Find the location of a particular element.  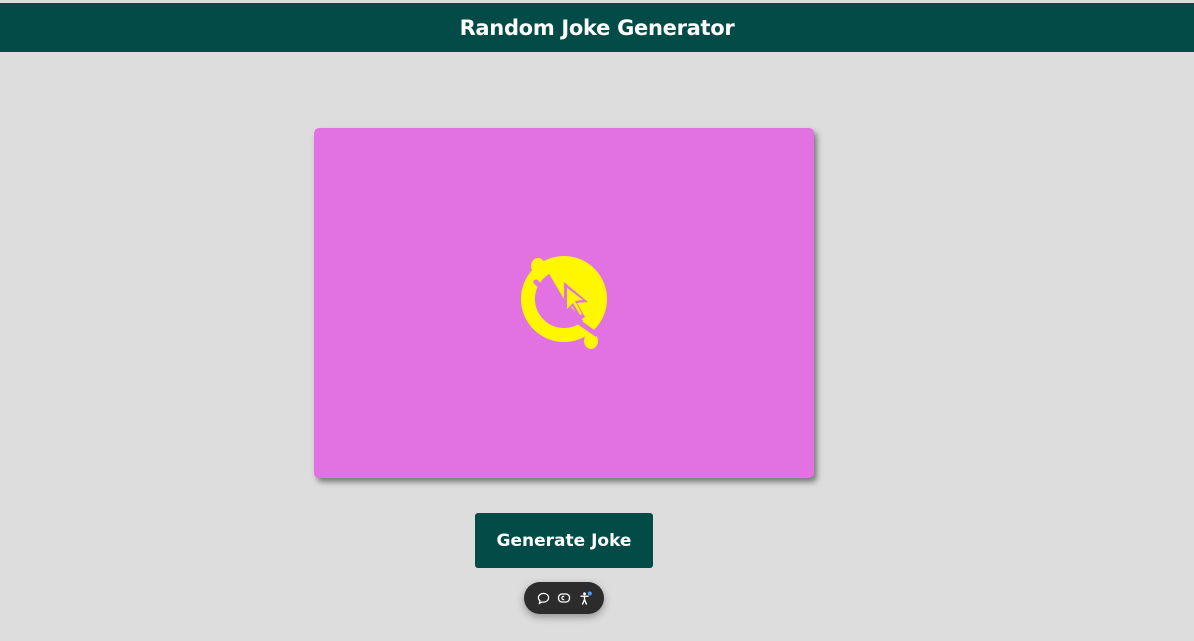

page-title: Random Joke Generator is located at coordinates (597, 27).